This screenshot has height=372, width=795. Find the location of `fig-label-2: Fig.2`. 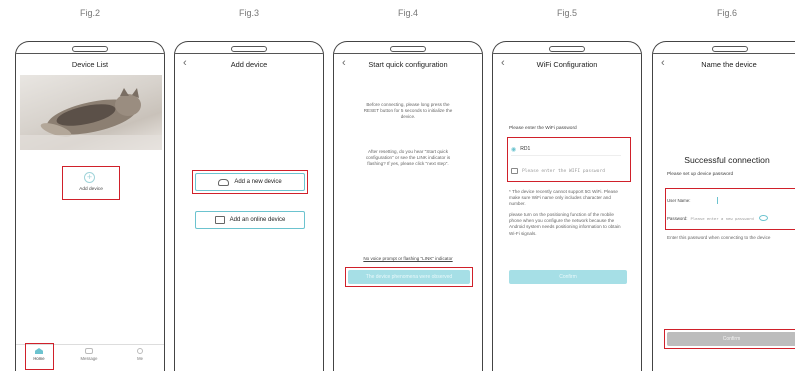

fig-label-2: Fig.2 is located at coordinates (89, 13).